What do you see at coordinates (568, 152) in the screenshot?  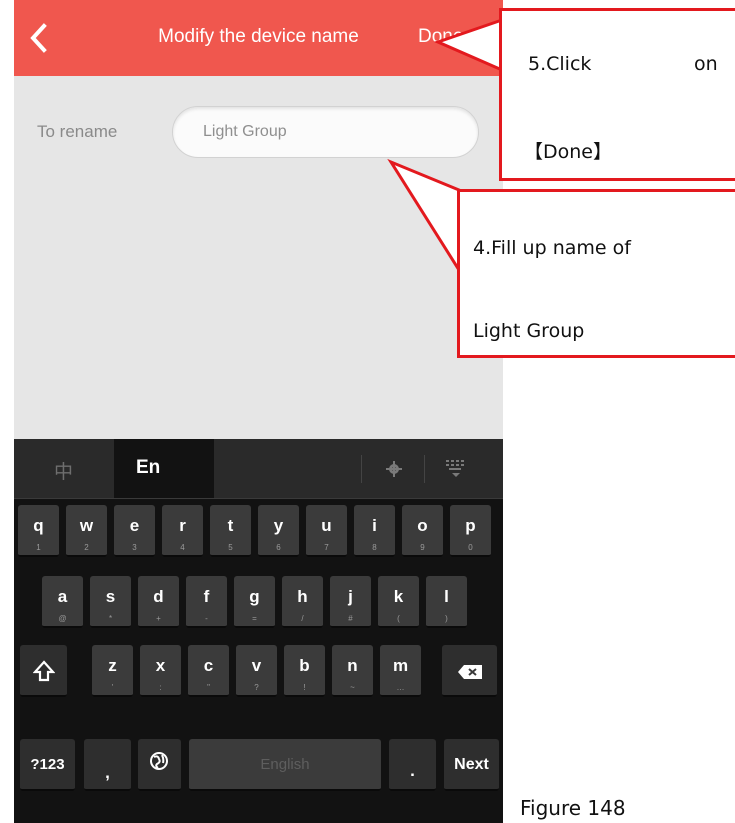 I see `callout-done-line2: 【Done】` at bounding box center [568, 152].